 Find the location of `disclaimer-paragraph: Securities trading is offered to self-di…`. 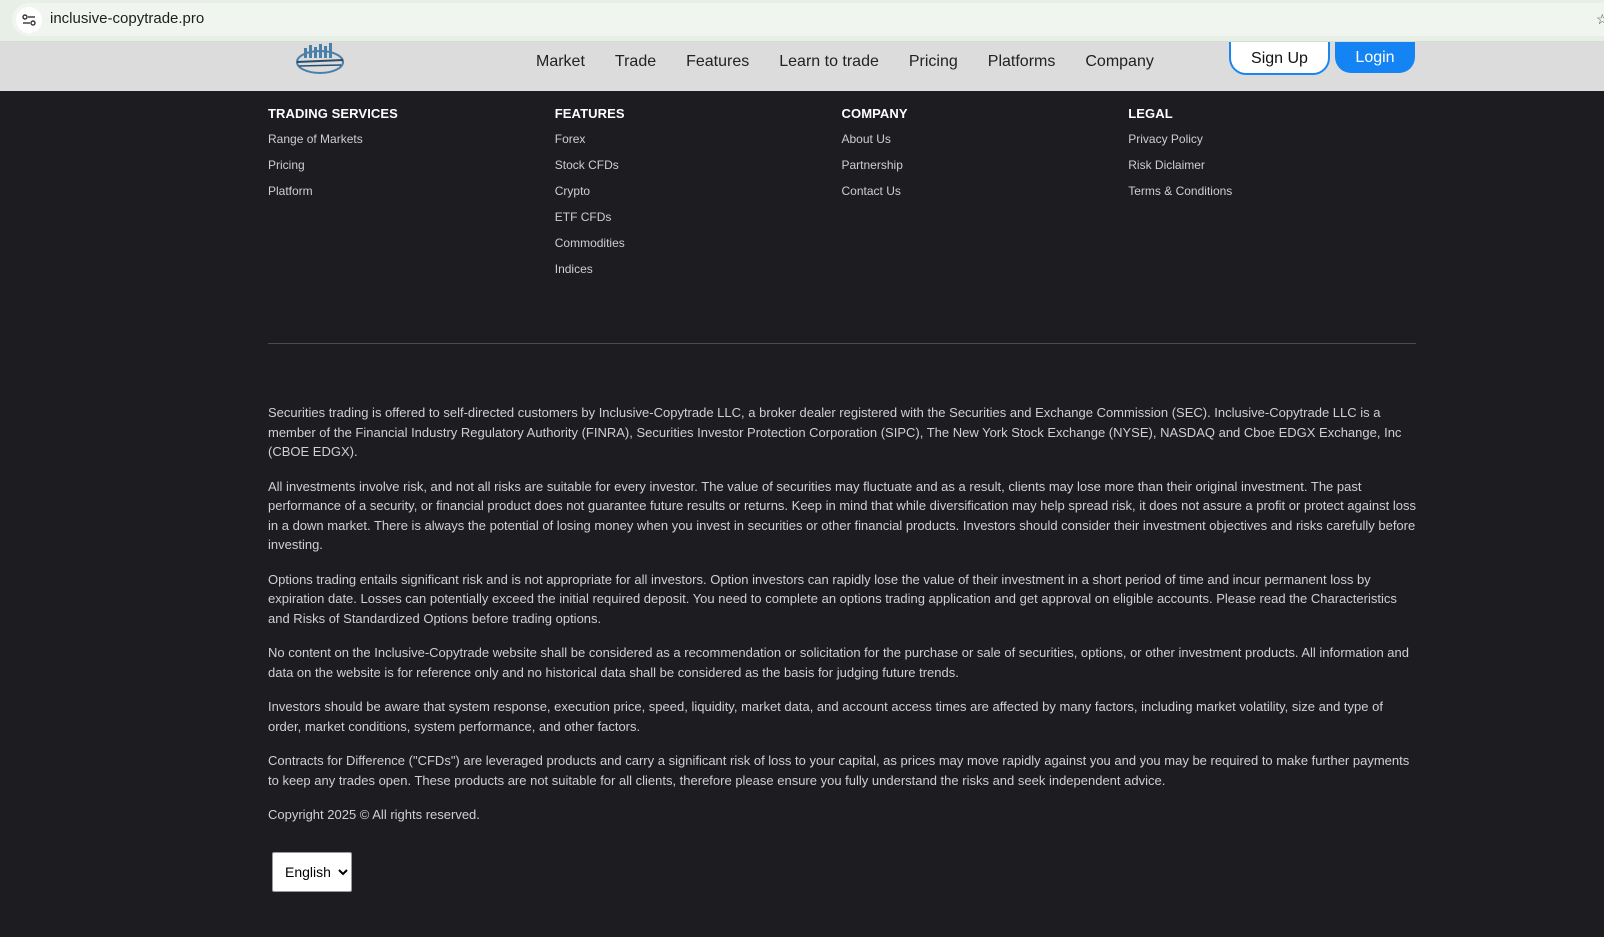

disclaimer-paragraph: Securities trading is offered to self-di… is located at coordinates (835, 432).